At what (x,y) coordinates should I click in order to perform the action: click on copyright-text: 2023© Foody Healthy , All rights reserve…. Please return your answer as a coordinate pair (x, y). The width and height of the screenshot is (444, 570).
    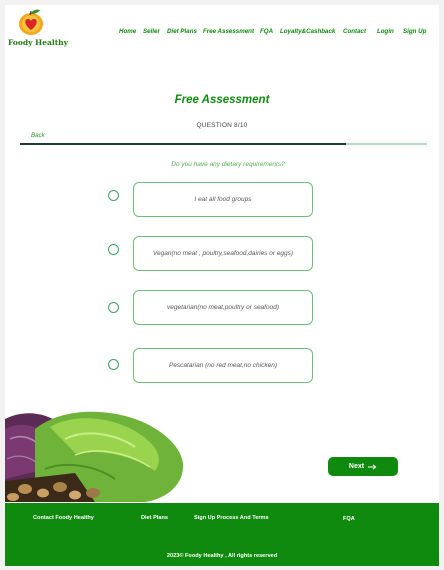
    Looking at the image, I should click on (222, 556).